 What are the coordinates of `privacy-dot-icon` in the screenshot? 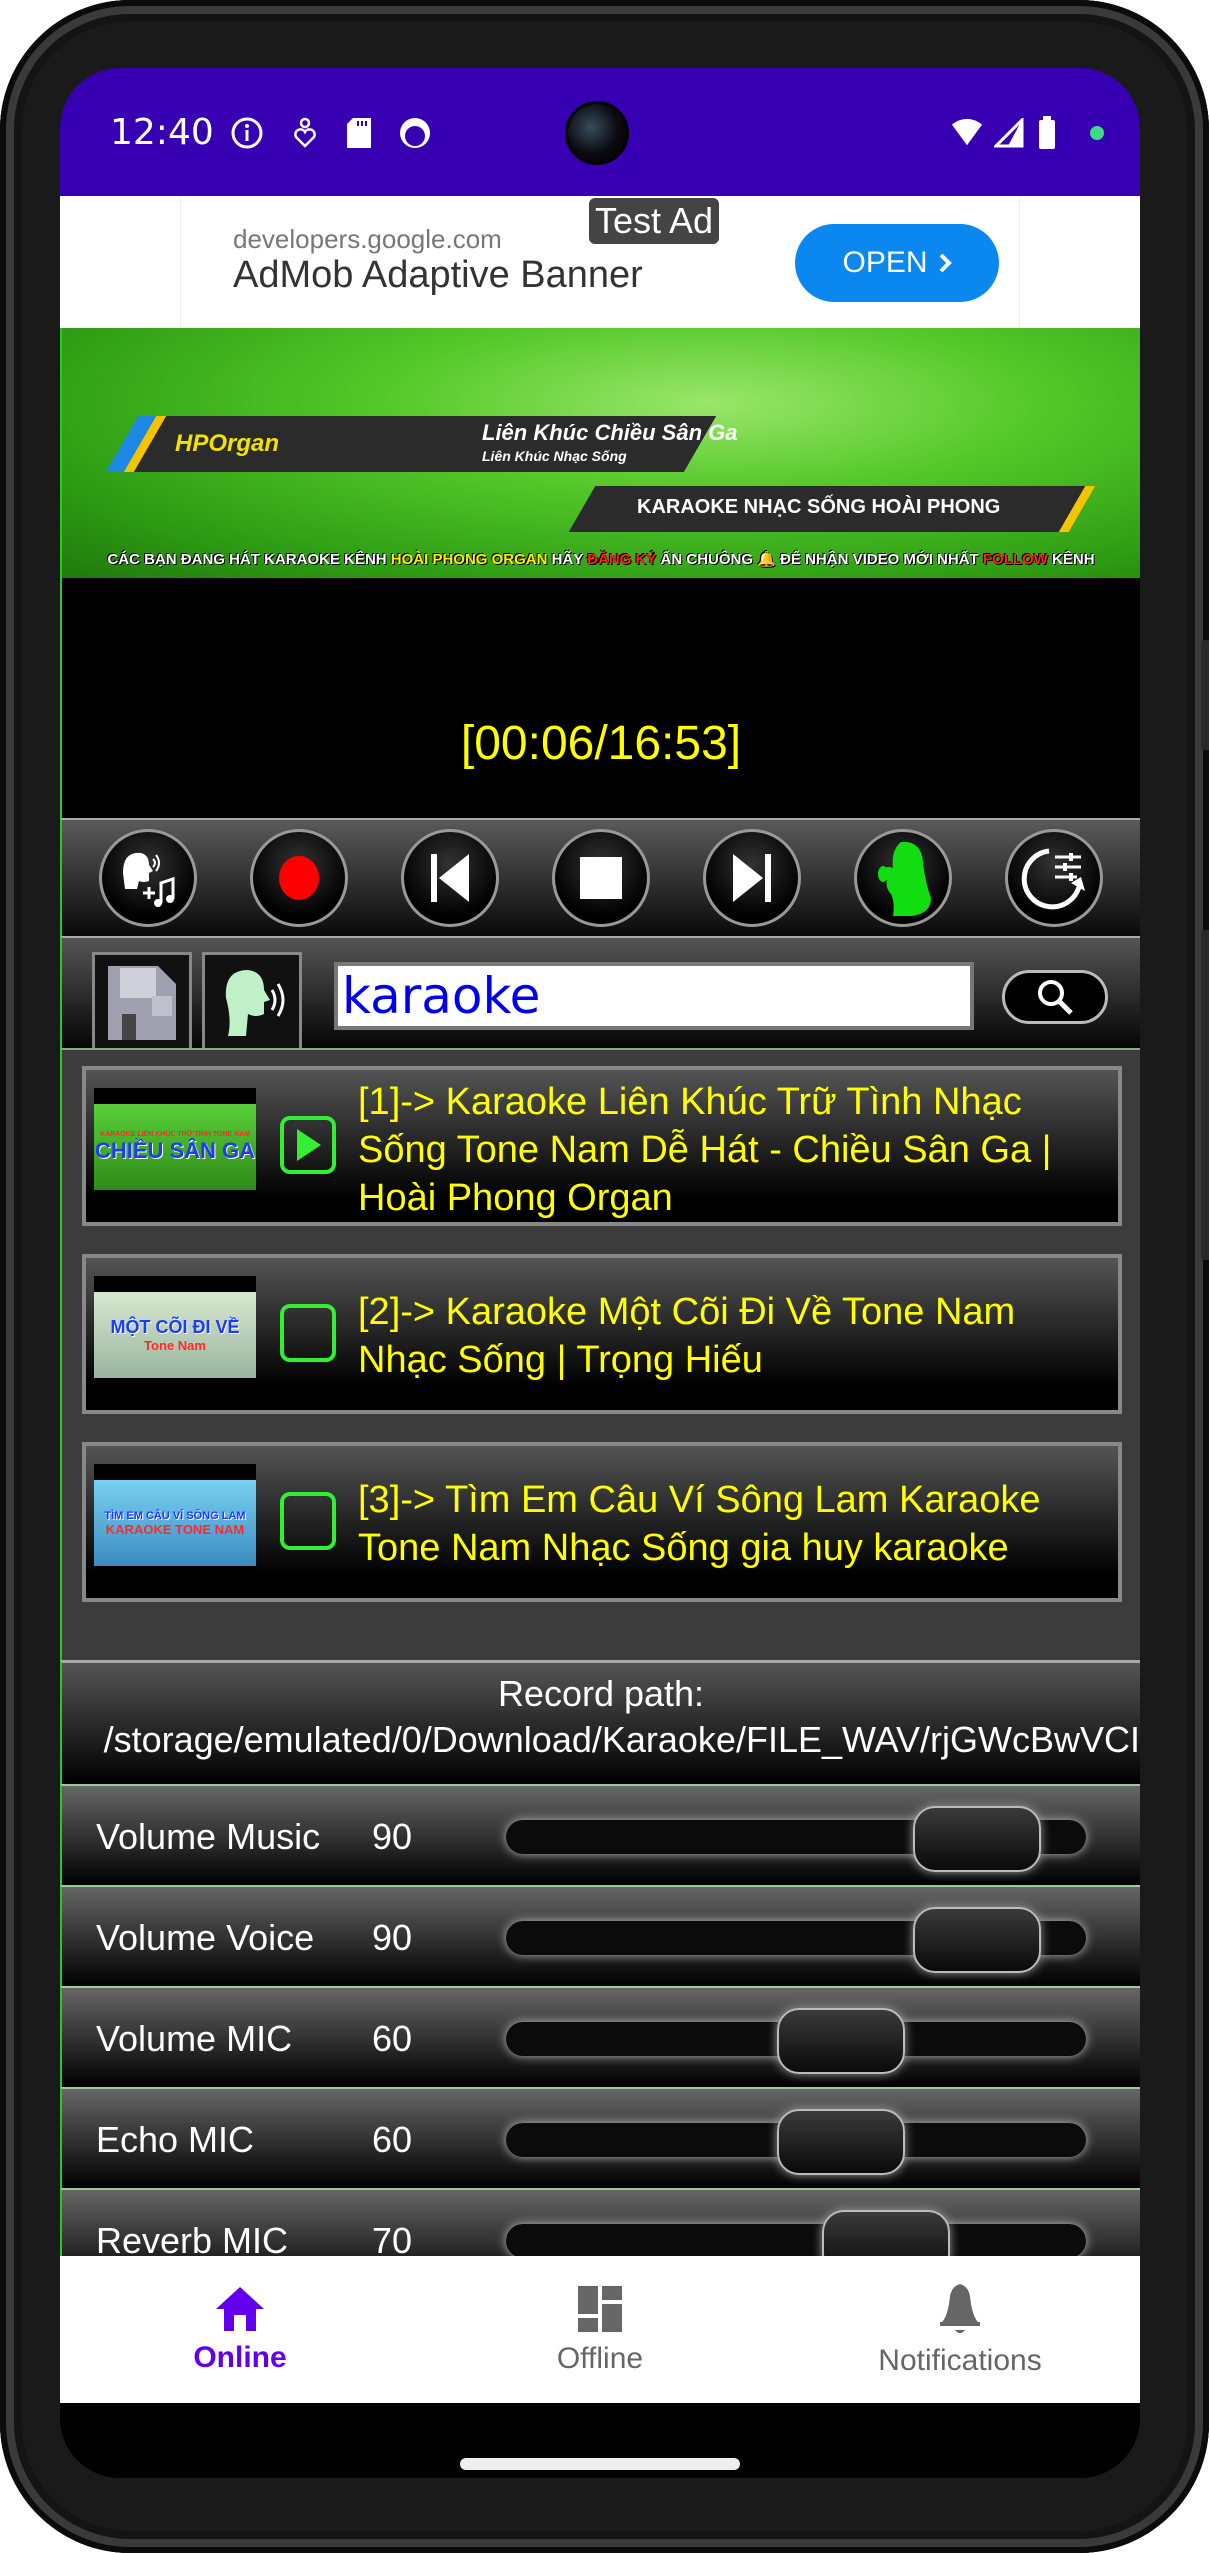 It's located at (1097, 133).